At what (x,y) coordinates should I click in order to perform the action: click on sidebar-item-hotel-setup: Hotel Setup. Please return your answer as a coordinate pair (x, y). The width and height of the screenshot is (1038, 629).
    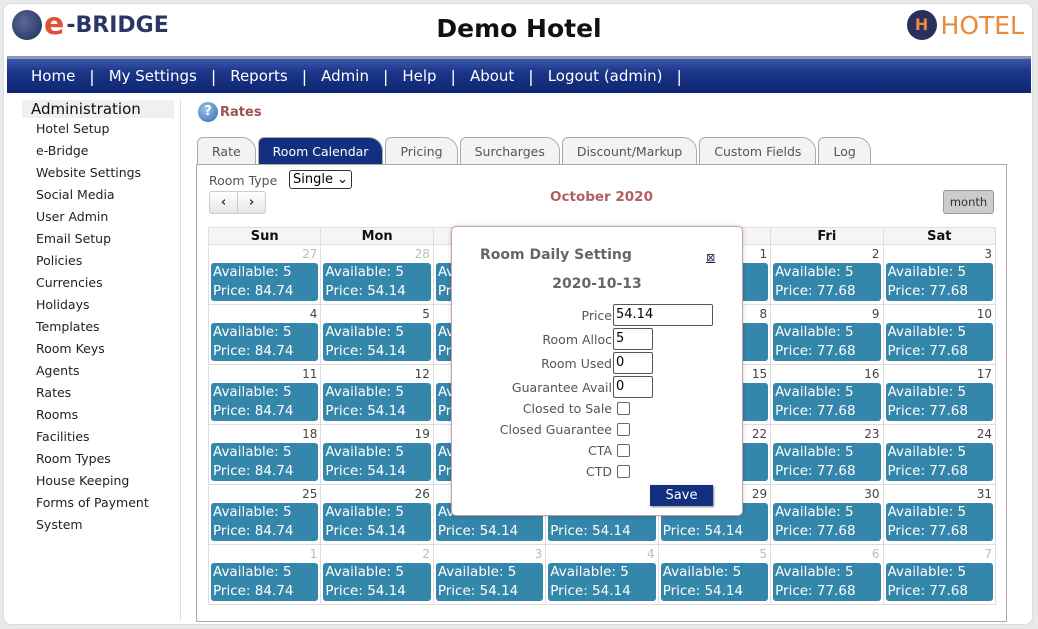
    Looking at the image, I should click on (101, 129).